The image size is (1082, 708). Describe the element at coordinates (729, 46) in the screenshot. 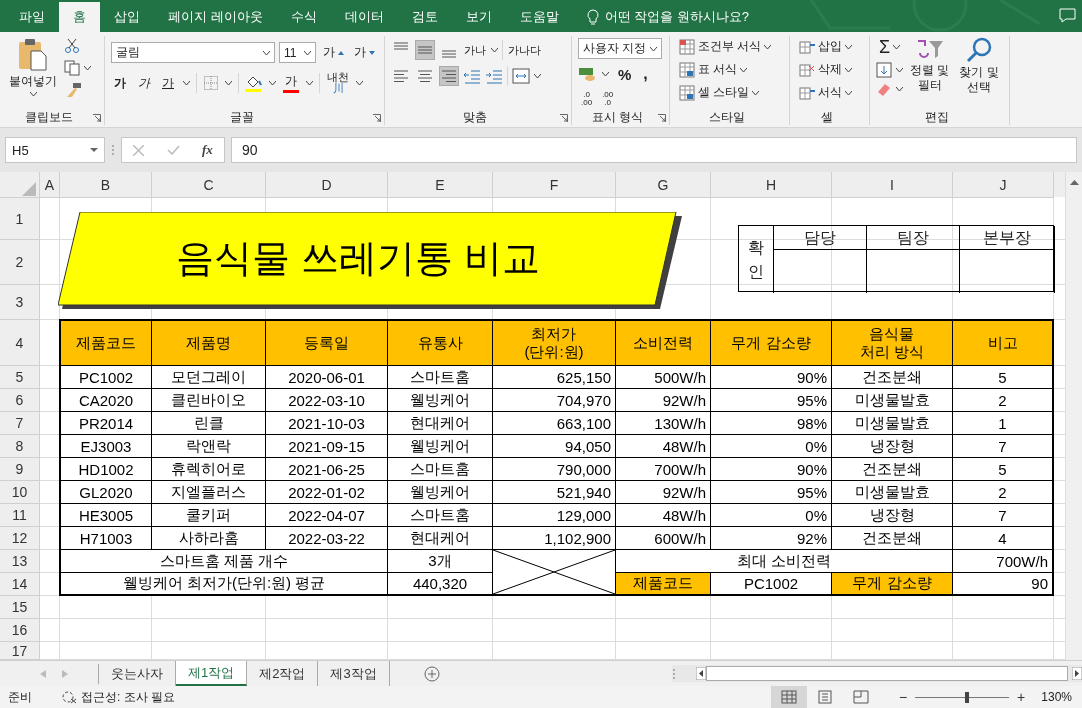

I see `style-button: 조건부 서식` at that location.